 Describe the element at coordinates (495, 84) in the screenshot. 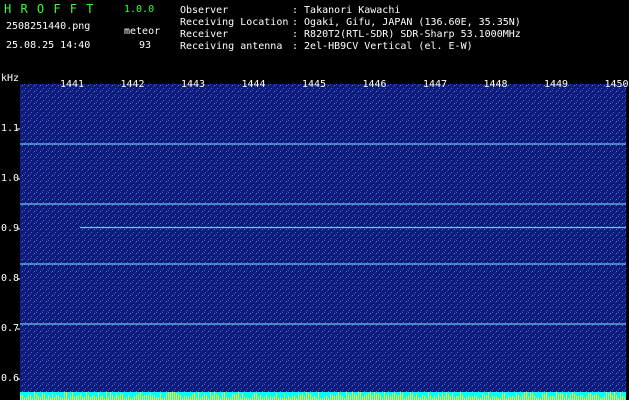

I see `x-tick-label: 1448` at that location.